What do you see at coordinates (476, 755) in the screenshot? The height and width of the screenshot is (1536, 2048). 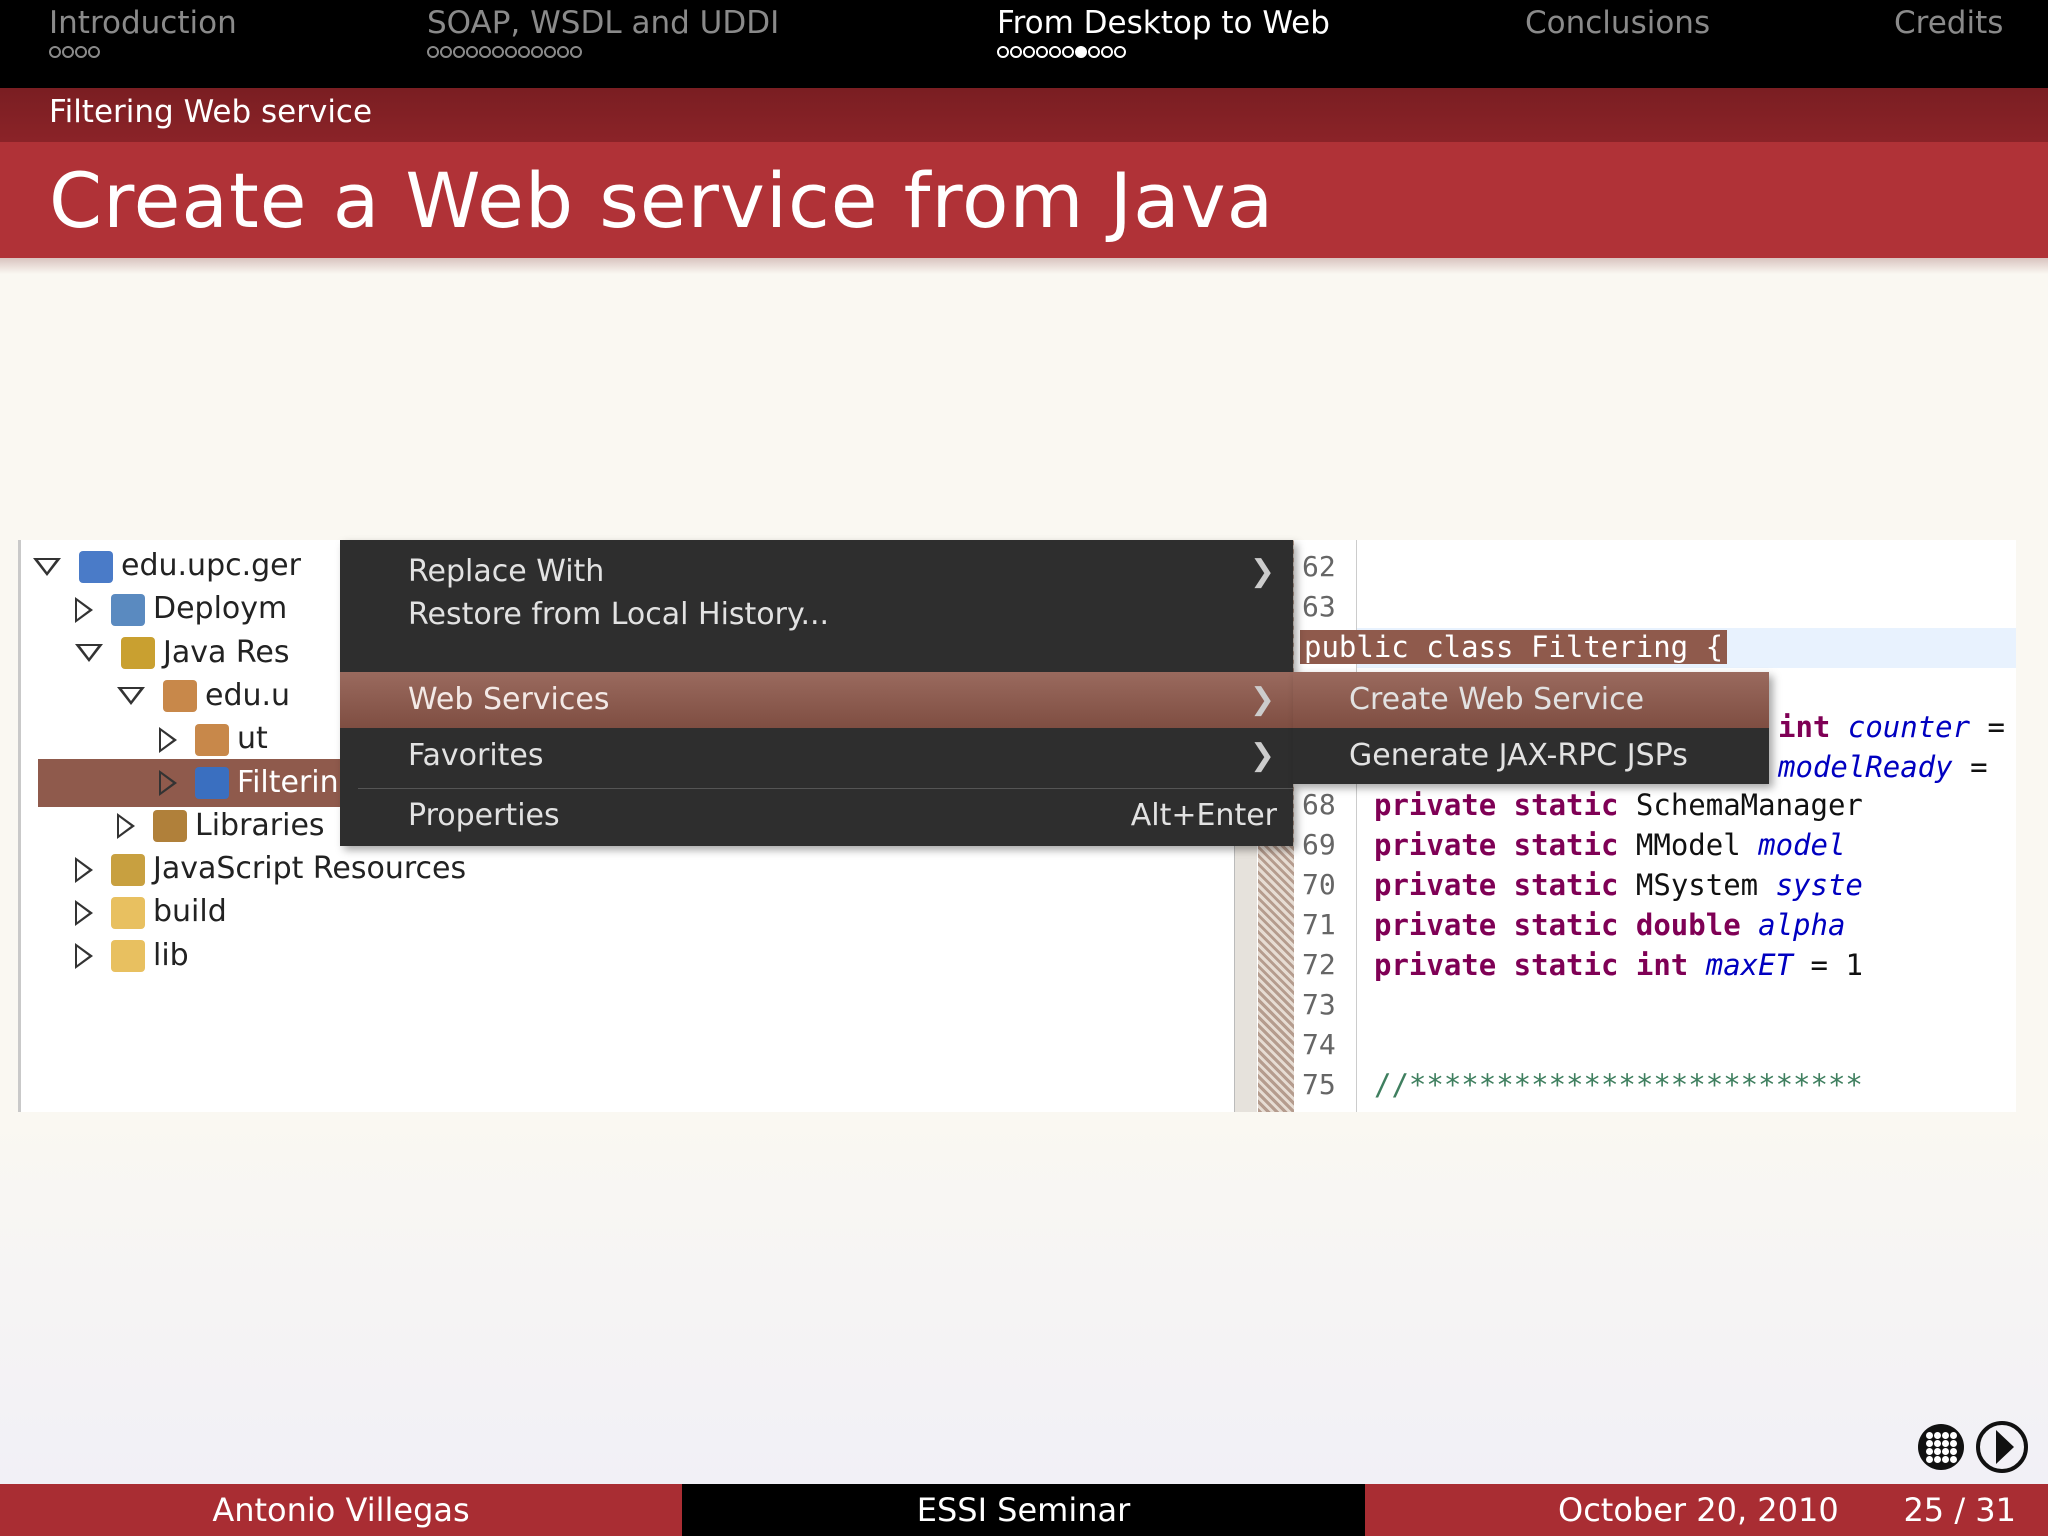 I see `menu-item-label: Favorites` at bounding box center [476, 755].